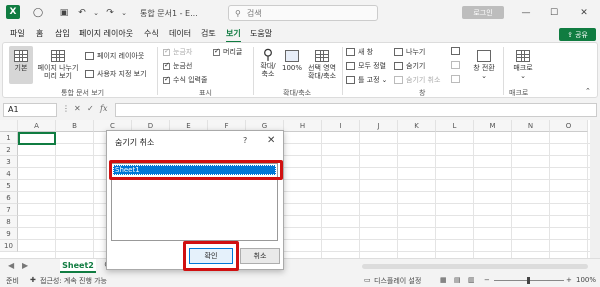 The height and width of the screenshot is (287, 600). What do you see at coordinates (367, 280) in the screenshot?
I see `display-settings-icon: ▭` at bounding box center [367, 280].